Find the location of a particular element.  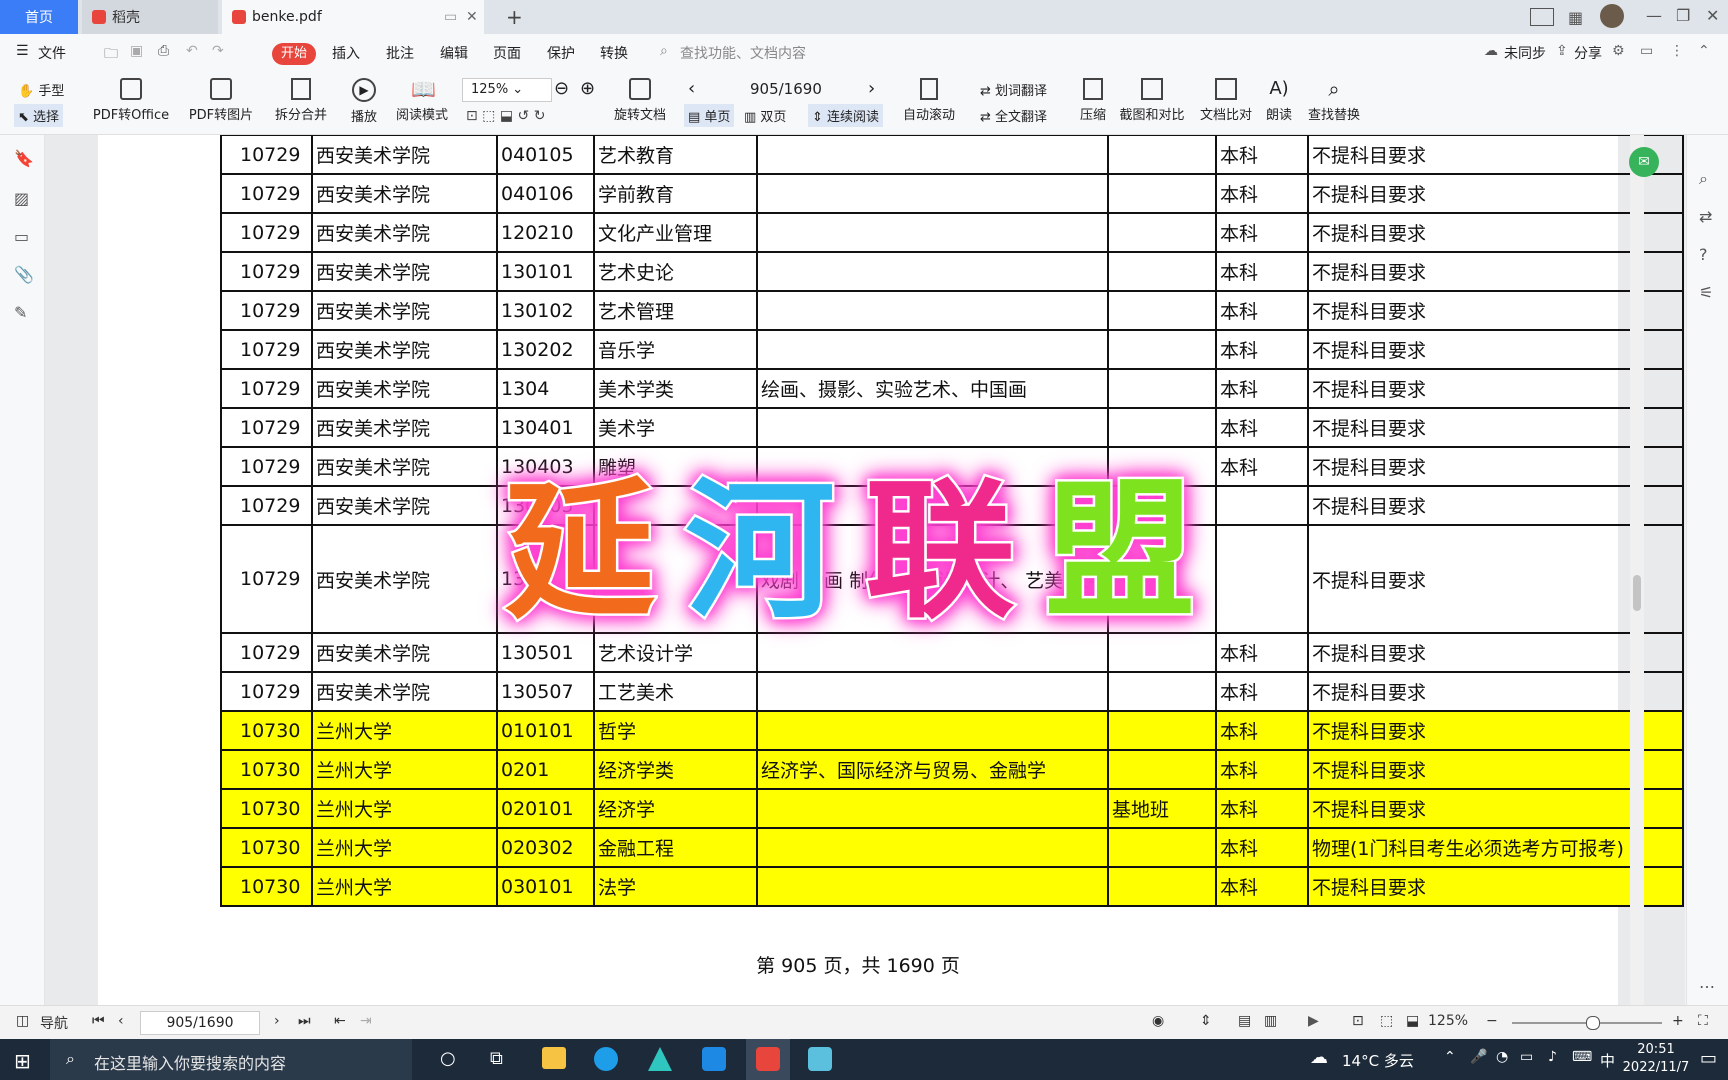

next-page-status-icon: › is located at coordinates (277, 1021).